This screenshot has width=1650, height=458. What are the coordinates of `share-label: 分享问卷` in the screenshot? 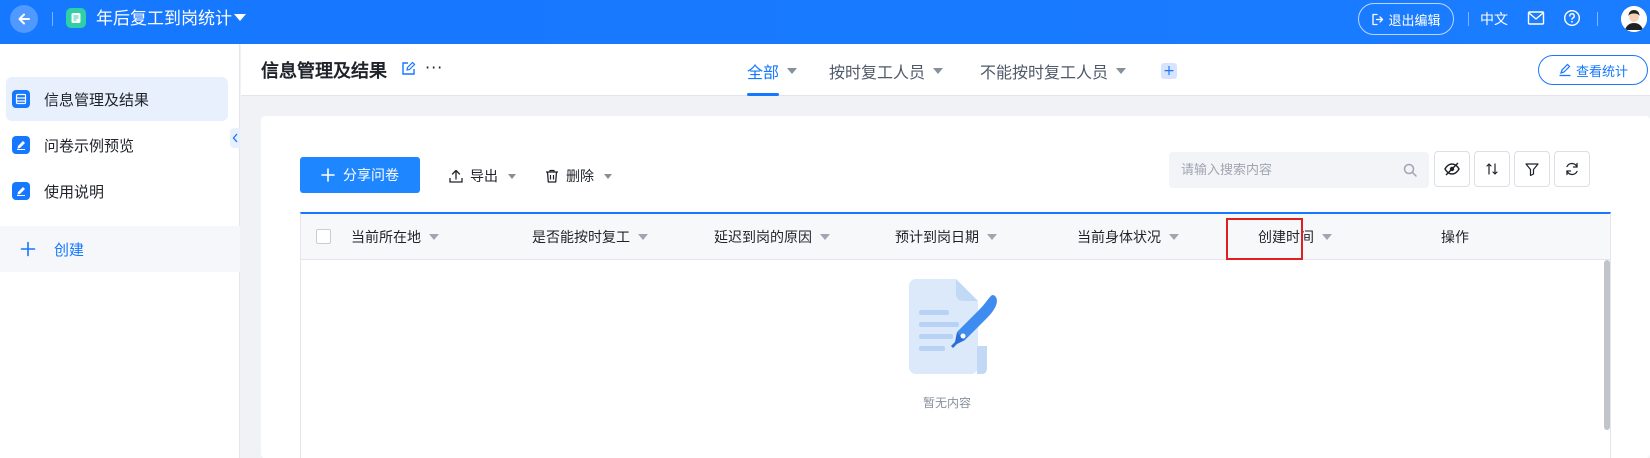 It's located at (371, 176).